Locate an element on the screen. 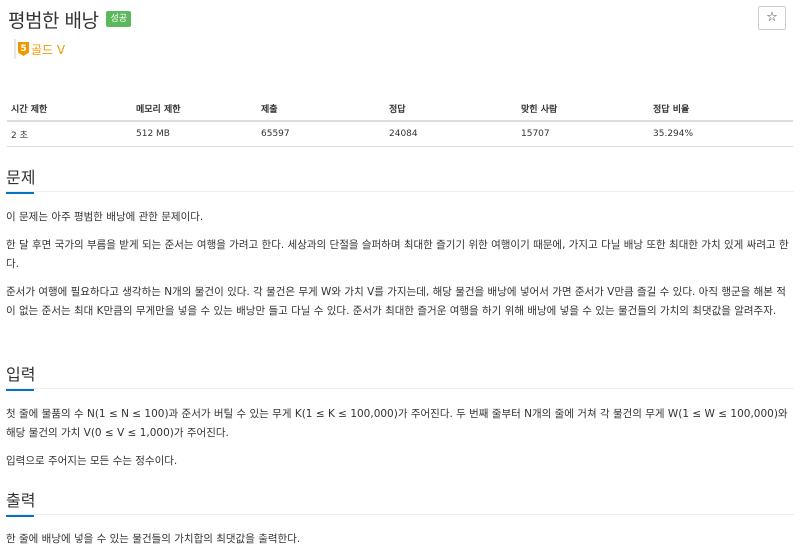  header-accepted: 정답 is located at coordinates (451, 109).